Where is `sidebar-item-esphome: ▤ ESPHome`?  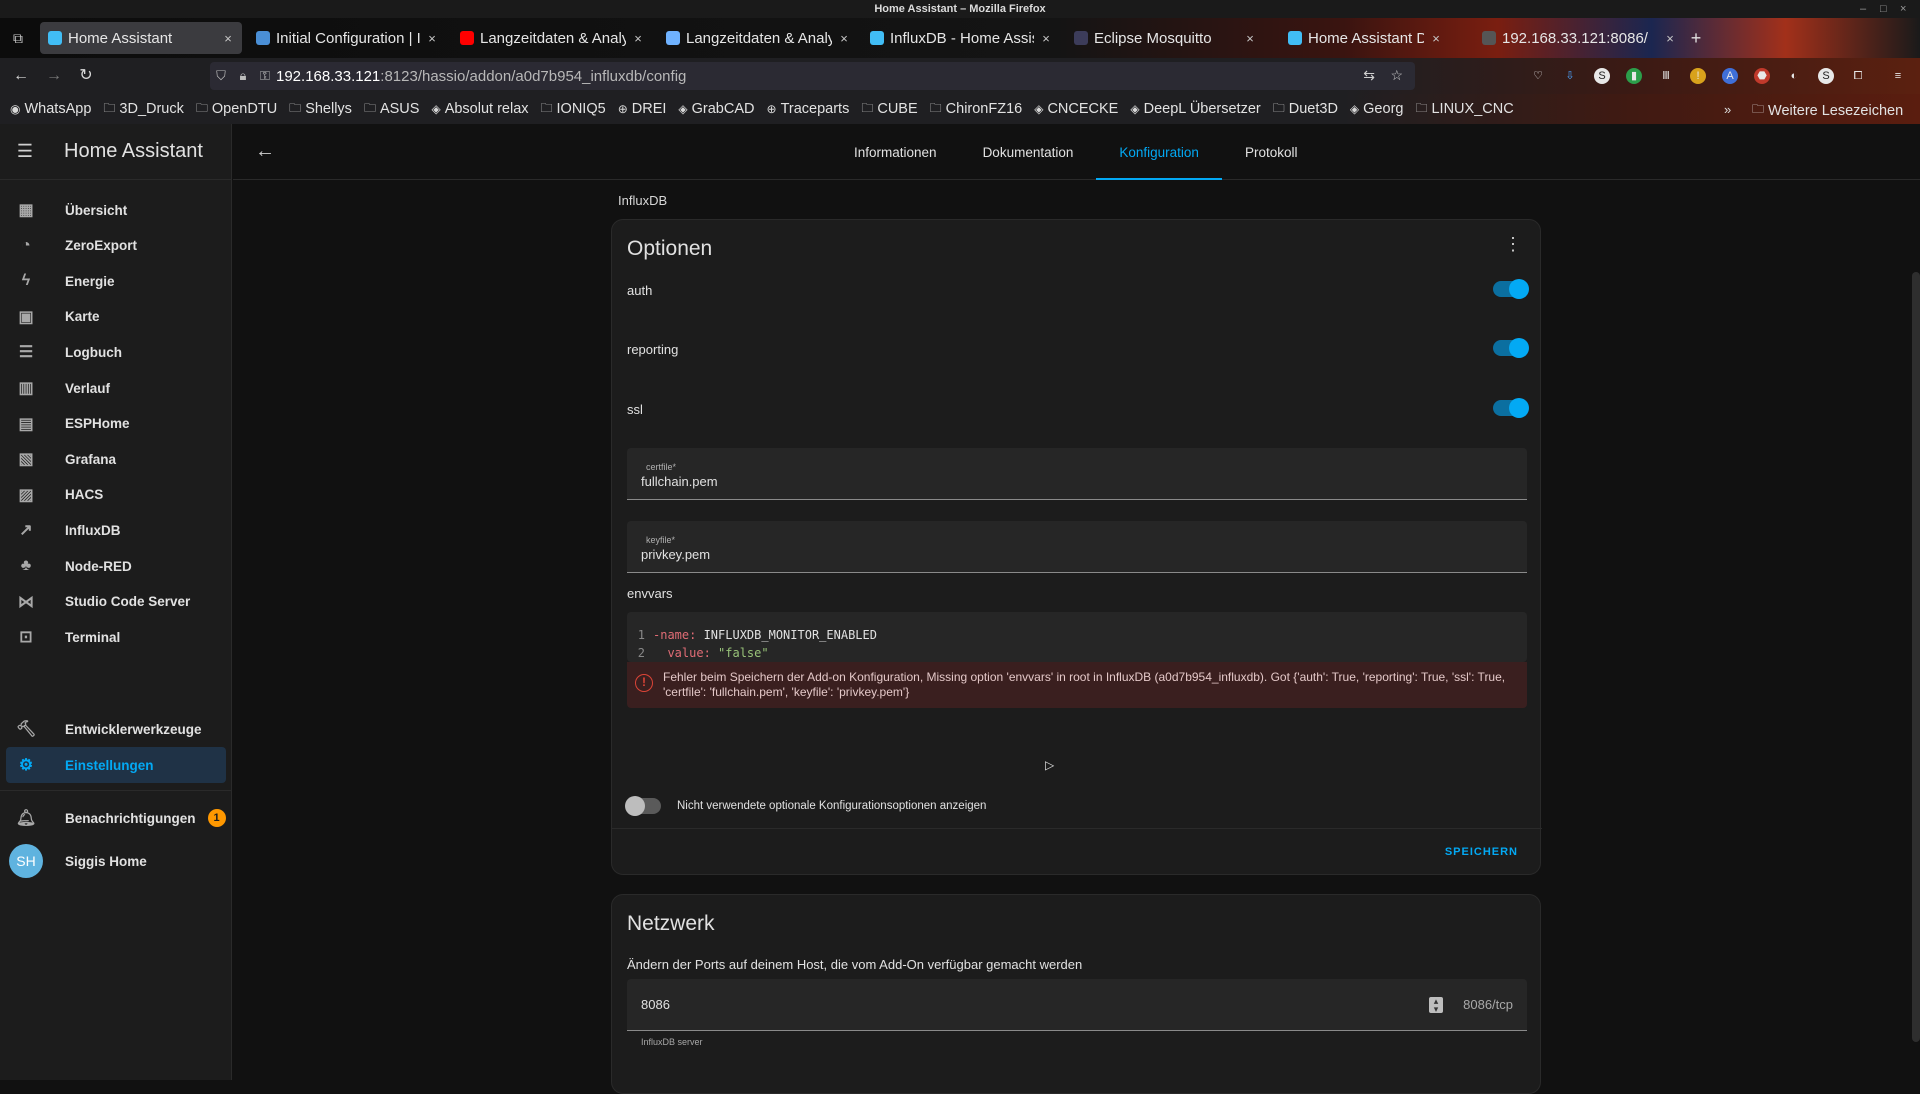 sidebar-item-esphome: ▤ ESPHome is located at coordinates (116, 424).